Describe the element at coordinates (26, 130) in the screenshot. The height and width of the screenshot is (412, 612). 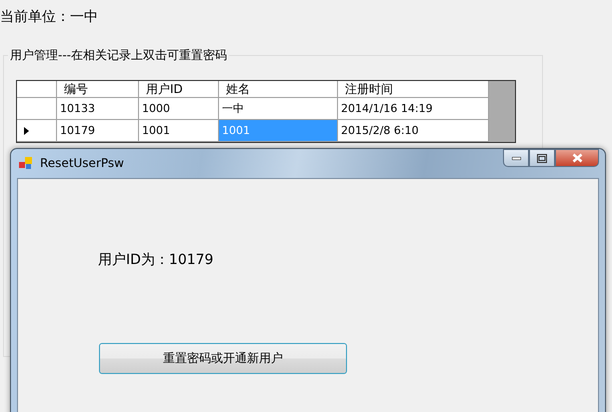
I see `current-row-icon` at that location.